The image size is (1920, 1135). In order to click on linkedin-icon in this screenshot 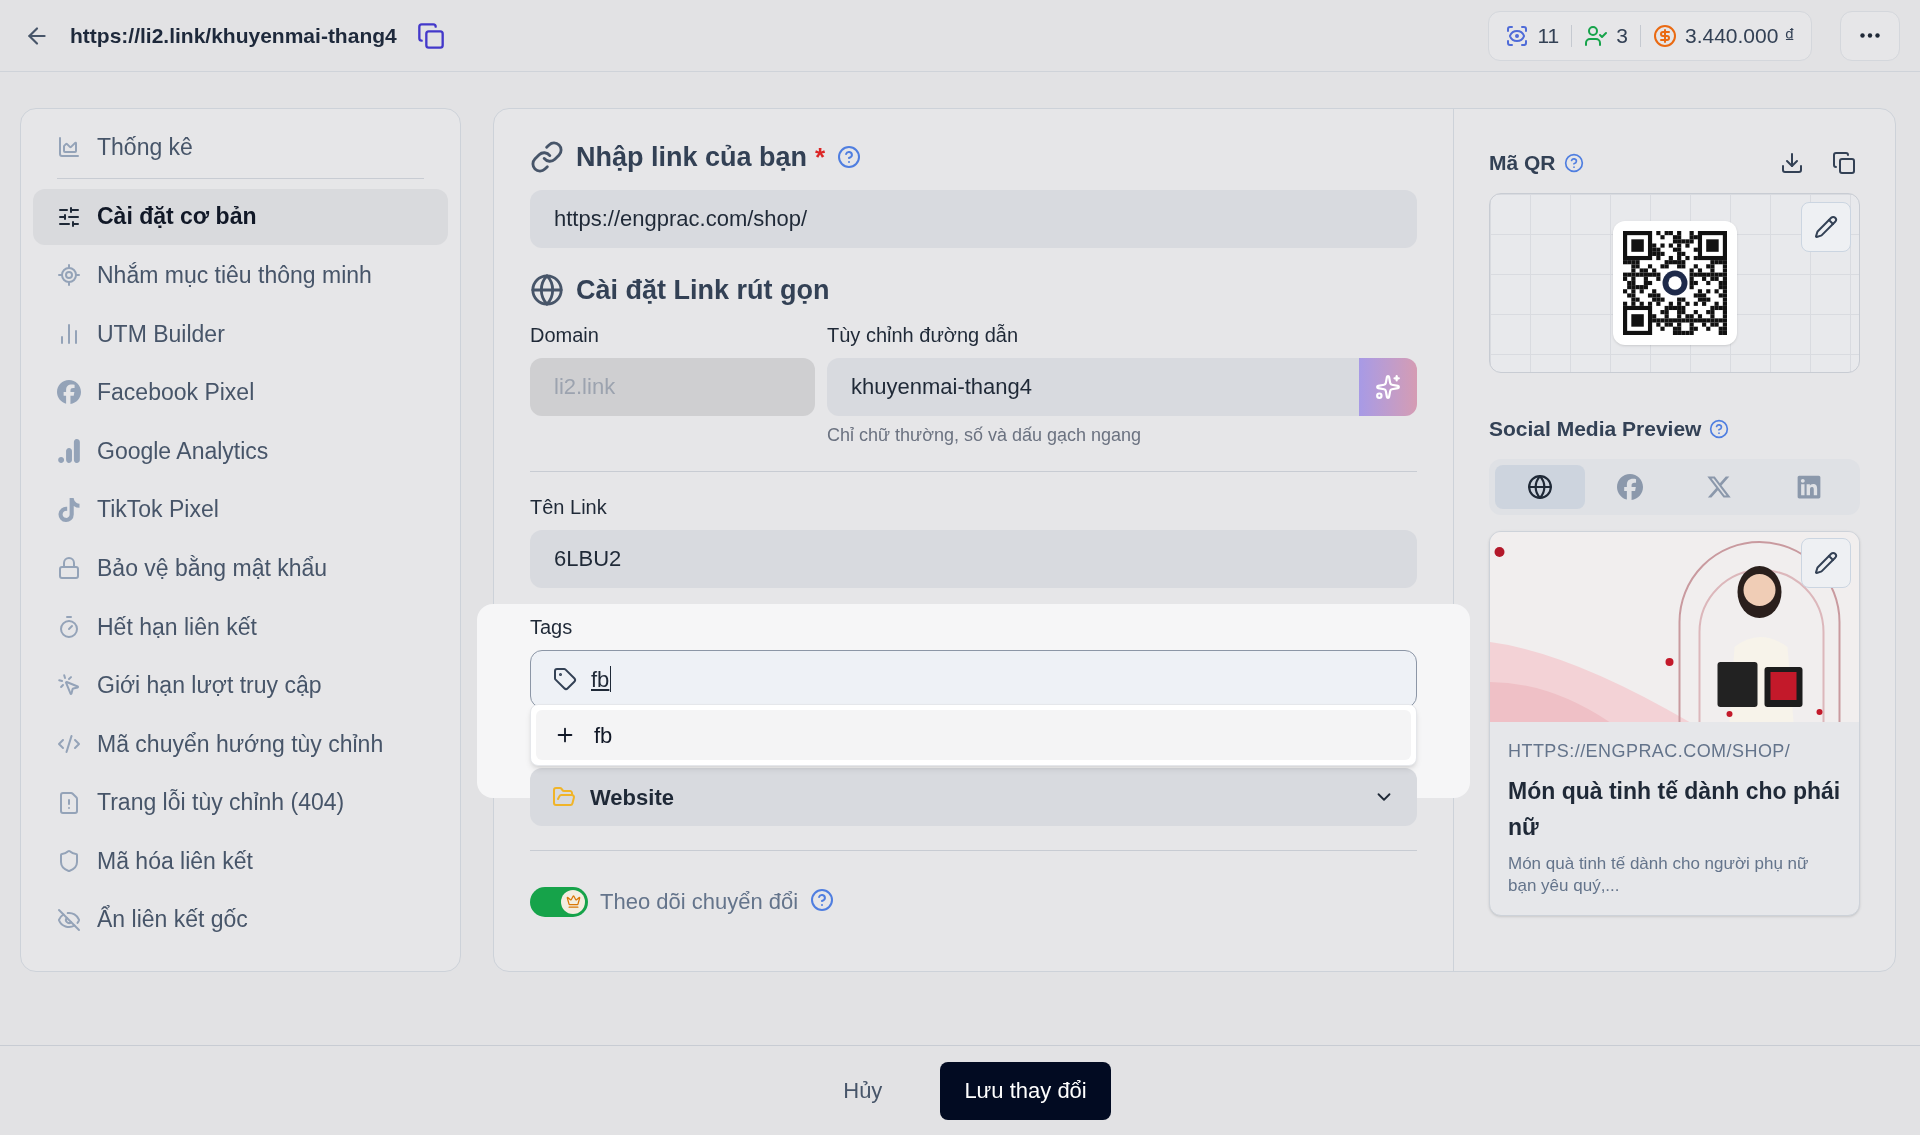, I will do `click(1809, 486)`.